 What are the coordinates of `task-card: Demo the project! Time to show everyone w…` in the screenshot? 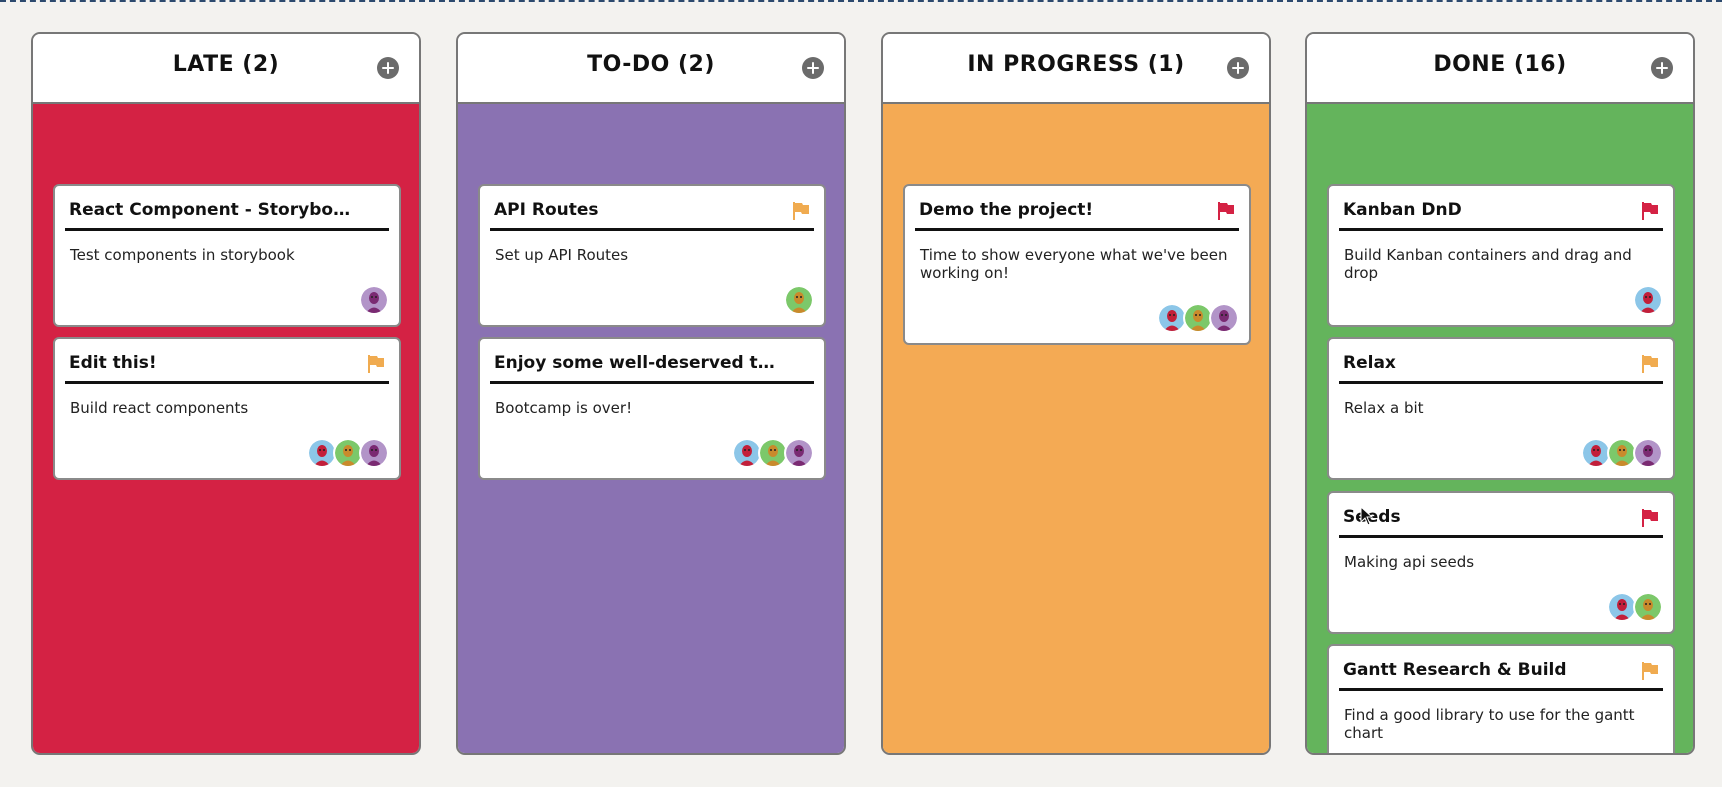 It's located at (1077, 264).